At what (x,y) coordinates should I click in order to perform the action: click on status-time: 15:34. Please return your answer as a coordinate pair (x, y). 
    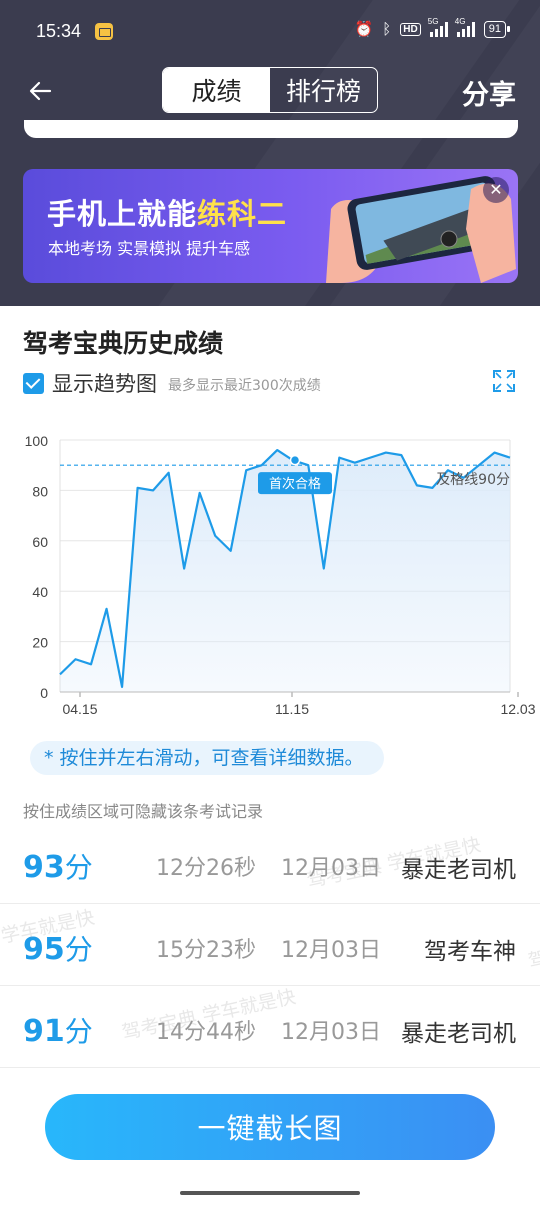
    Looking at the image, I should click on (59, 31).